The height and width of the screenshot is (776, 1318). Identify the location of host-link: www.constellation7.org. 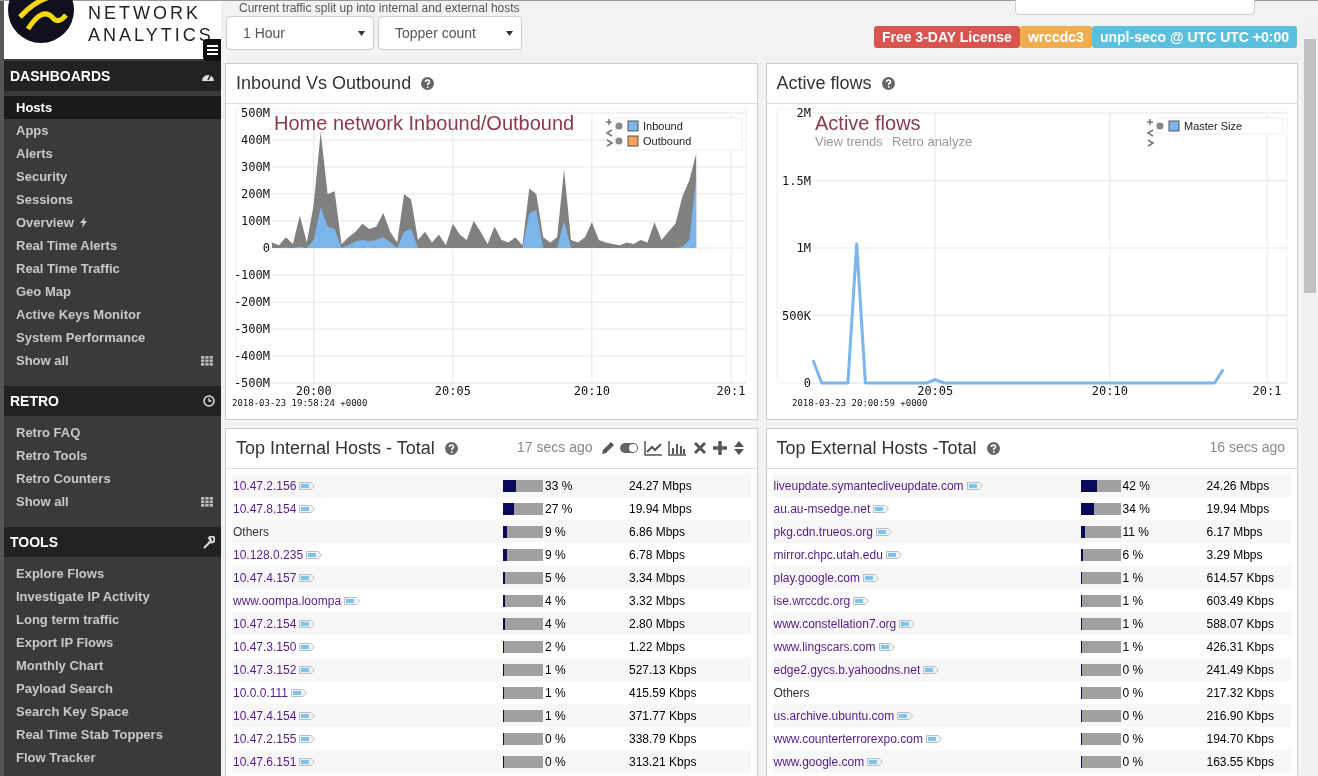
(835, 623).